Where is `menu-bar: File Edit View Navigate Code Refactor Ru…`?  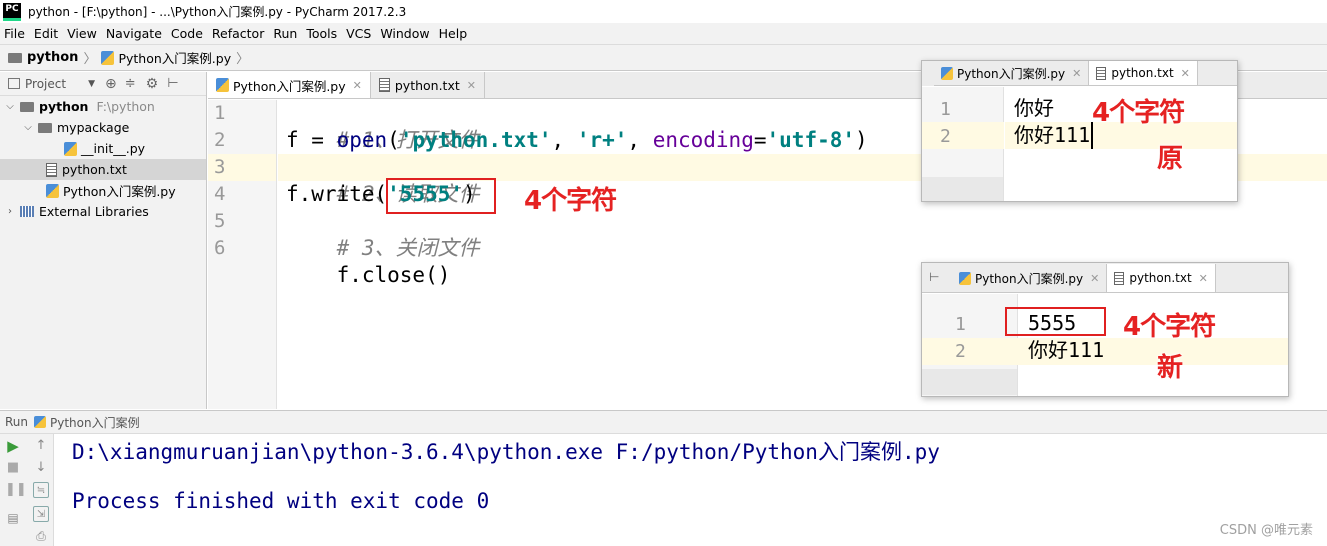
menu-bar: File Edit View Navigate Code Refactor Ru… is located at coordinates (663, 33).